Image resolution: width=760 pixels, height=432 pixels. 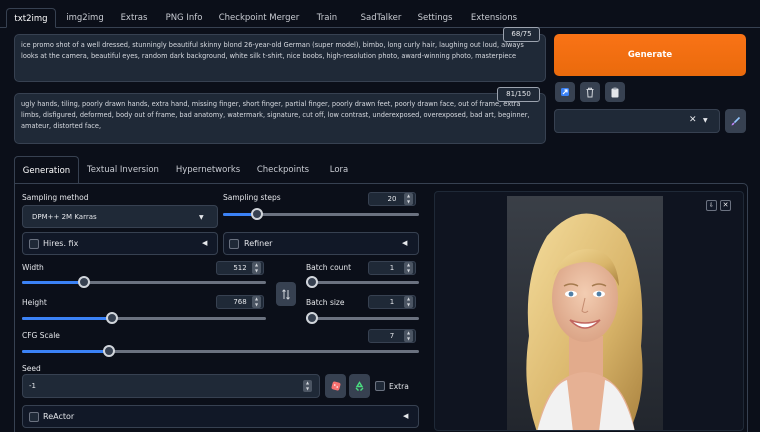 I want to click on dice-icon, so click(x=335, y=386).